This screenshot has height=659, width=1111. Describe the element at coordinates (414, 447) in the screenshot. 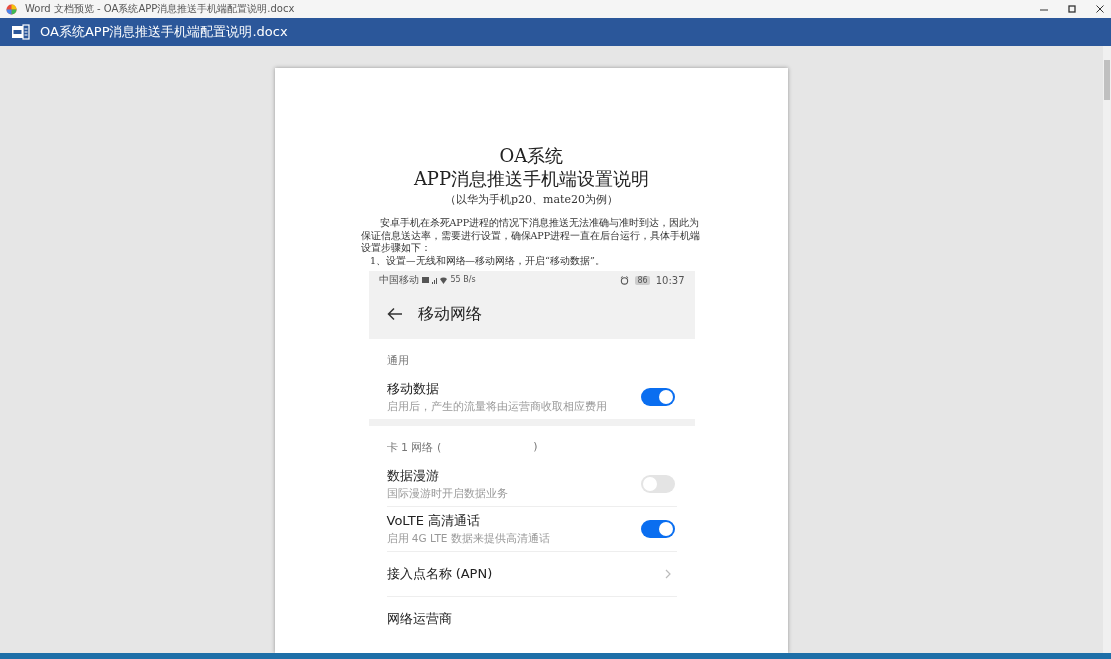

I see `section-header: 卡 1 网络 (` at that location.